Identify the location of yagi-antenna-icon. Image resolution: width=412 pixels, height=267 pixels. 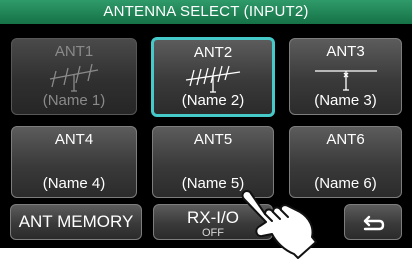
(74, 77).